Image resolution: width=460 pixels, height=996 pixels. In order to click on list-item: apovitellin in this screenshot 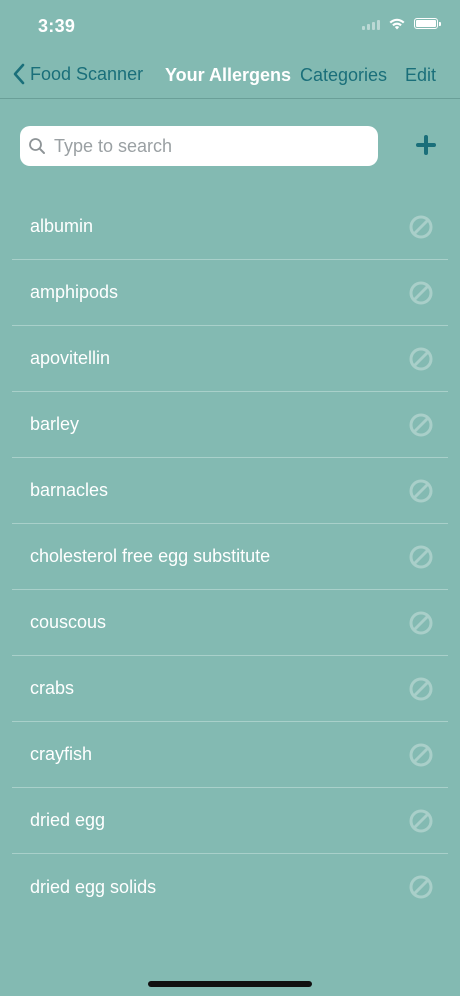, I will do `click(230, 359)`.